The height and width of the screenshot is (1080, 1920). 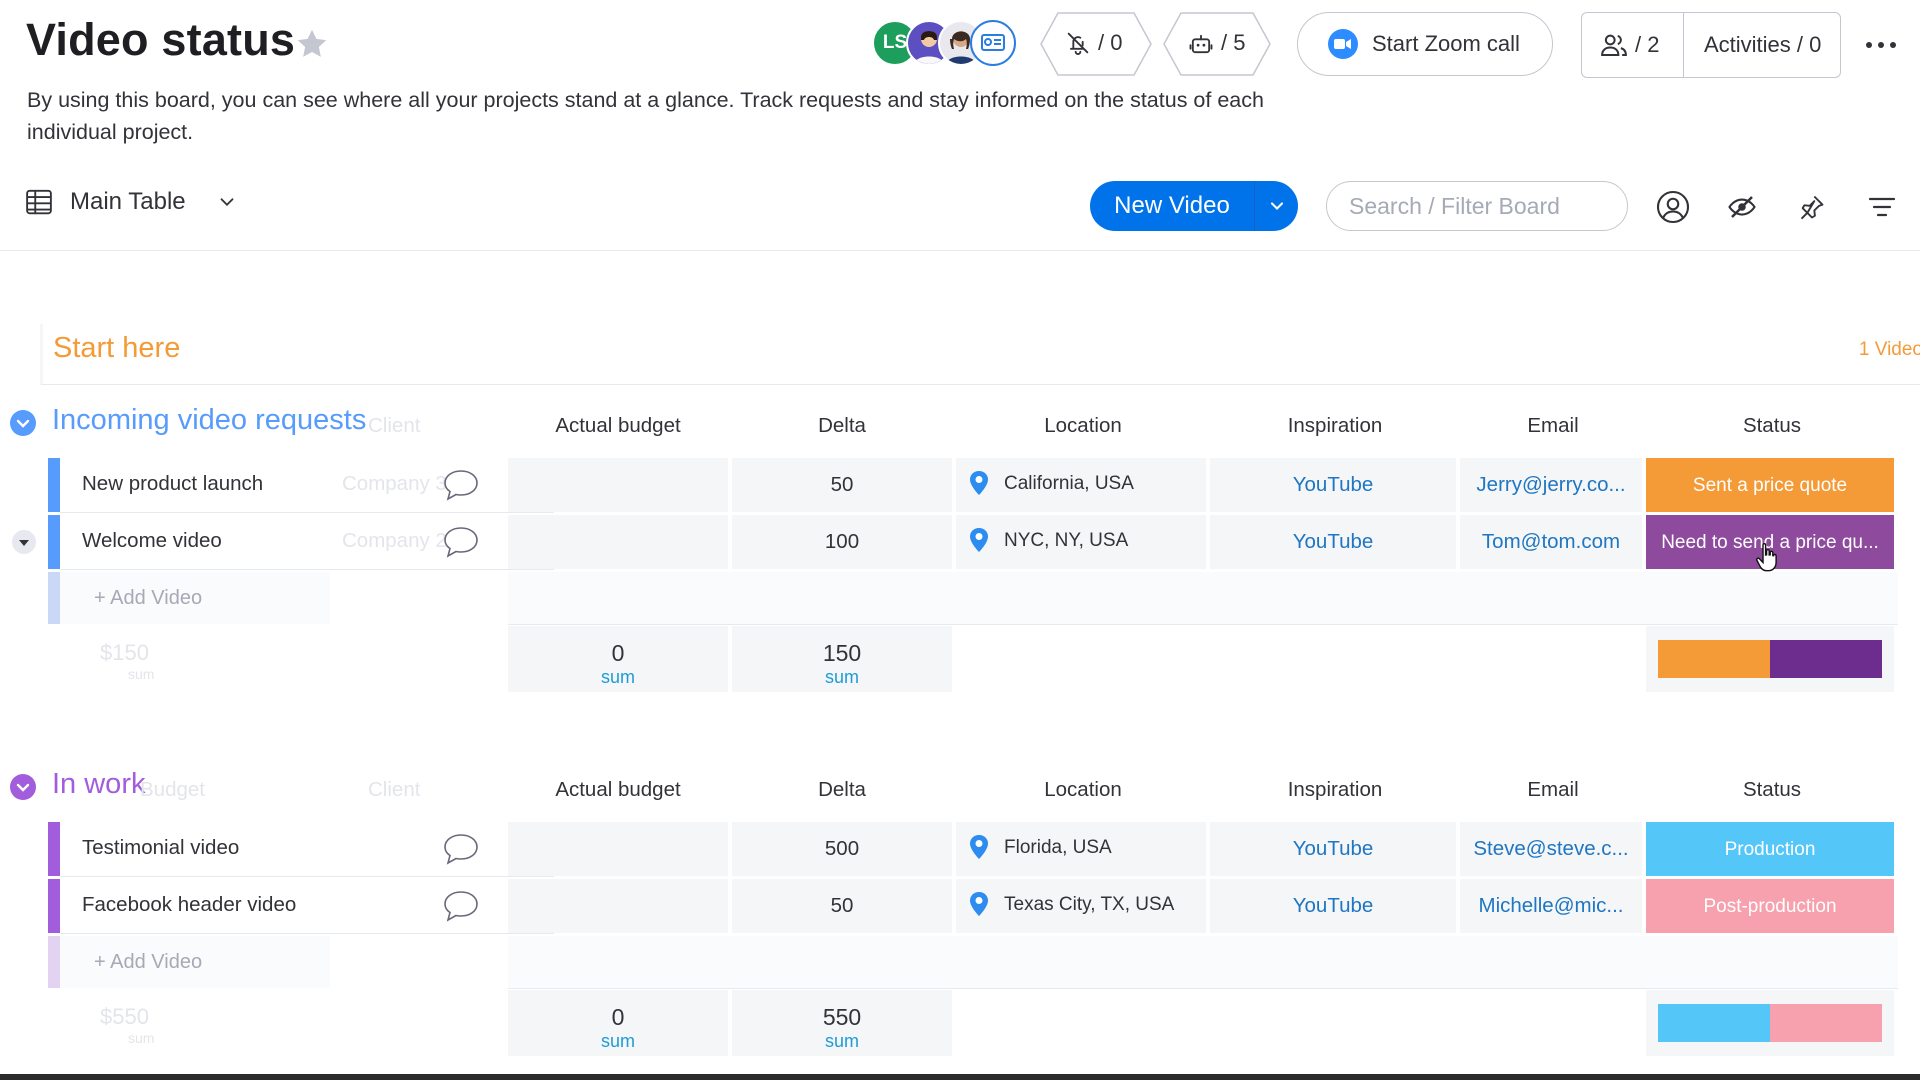 I want to click on client-cell: Company 2, so click(x=394, y=541).